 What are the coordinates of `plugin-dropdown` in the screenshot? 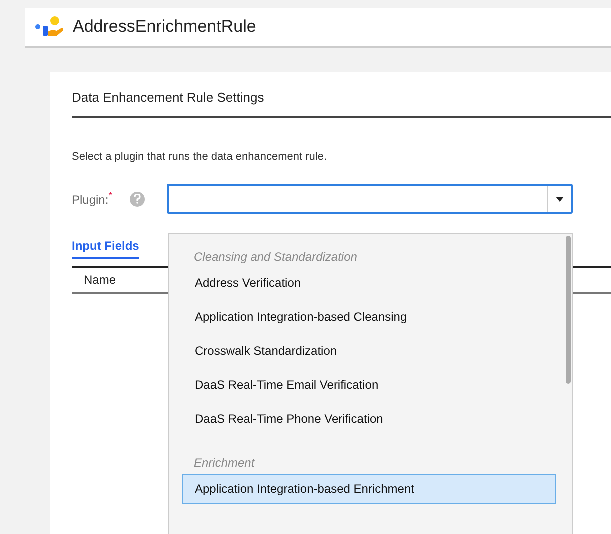 It's located at (370, 199).